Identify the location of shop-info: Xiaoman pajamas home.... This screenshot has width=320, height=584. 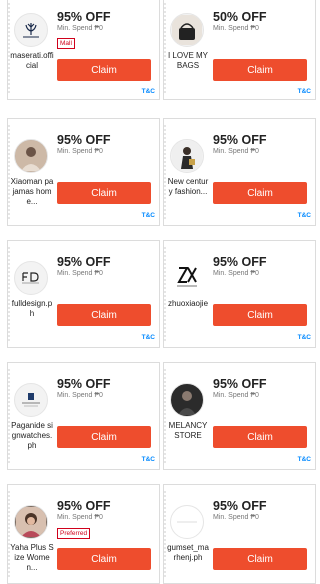
(32, 172).